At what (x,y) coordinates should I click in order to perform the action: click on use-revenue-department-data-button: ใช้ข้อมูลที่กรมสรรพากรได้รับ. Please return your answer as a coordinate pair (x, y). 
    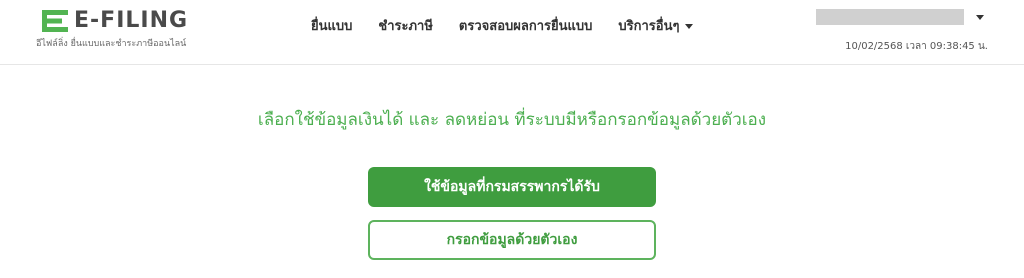
    Looking at the image, I should click on (512, 187).